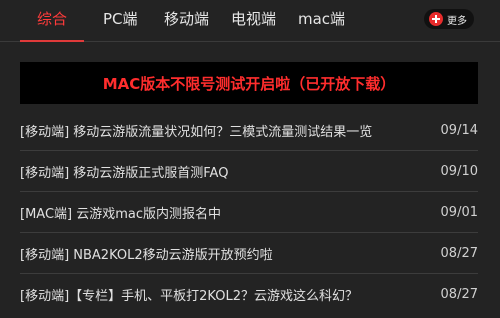 This screenshot has height=318, width=500. What do you see at coordinates (52, 41) in the screenshot?
I see `active-tab-indicator` at bounding box center [52, 41].